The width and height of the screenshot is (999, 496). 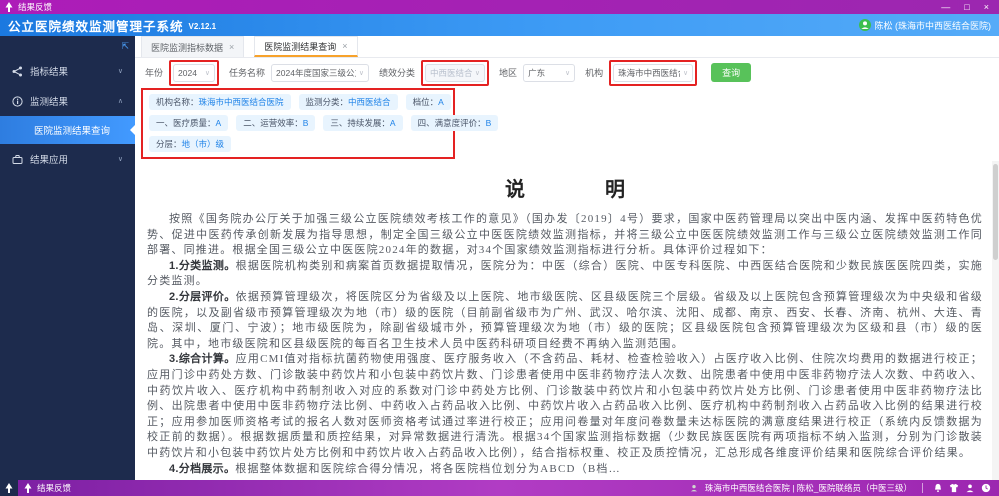 I want to click on tab-bar: 医院监测指标数据 × 医院监测结果查询 ×, so click(x=567, y=47).